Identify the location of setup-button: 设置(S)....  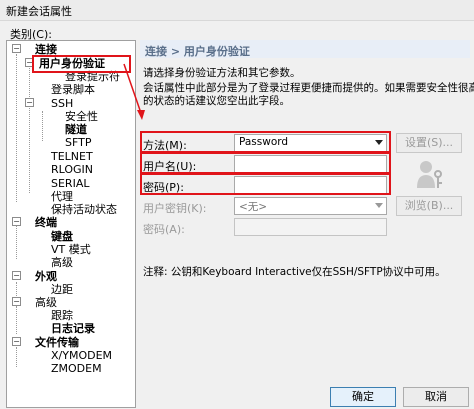
(429, 143).